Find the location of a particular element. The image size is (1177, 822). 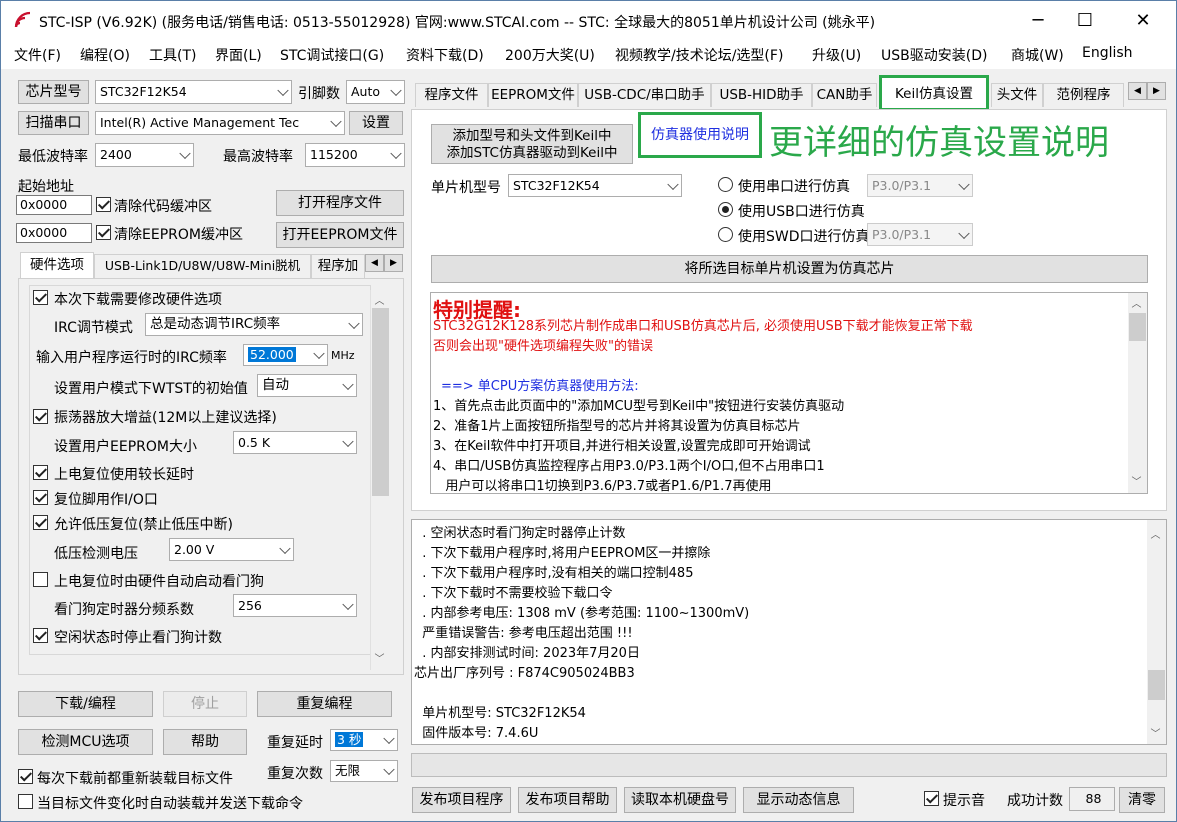

tab-program-file: 程序文件 is located at coordinates (451, 95).